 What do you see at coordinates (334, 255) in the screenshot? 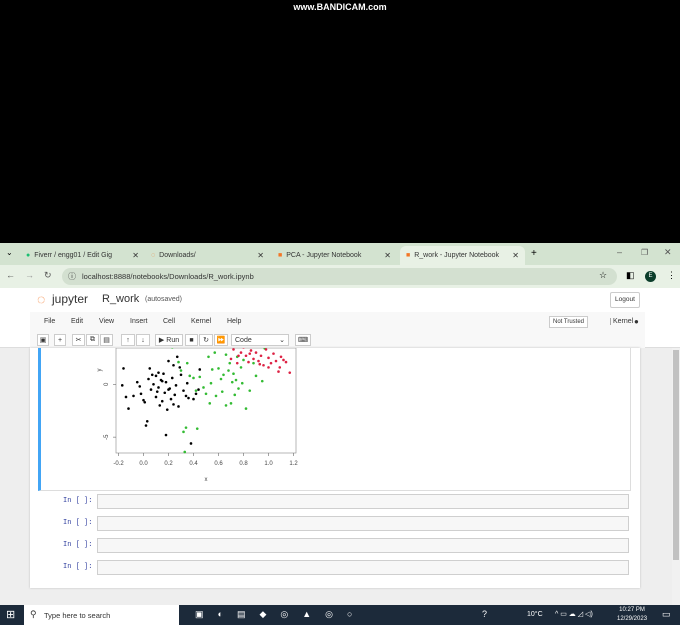
I see `tab-pca: ■ PCA - Jupyter Notebook ✕` at bounding box center [334, 255].